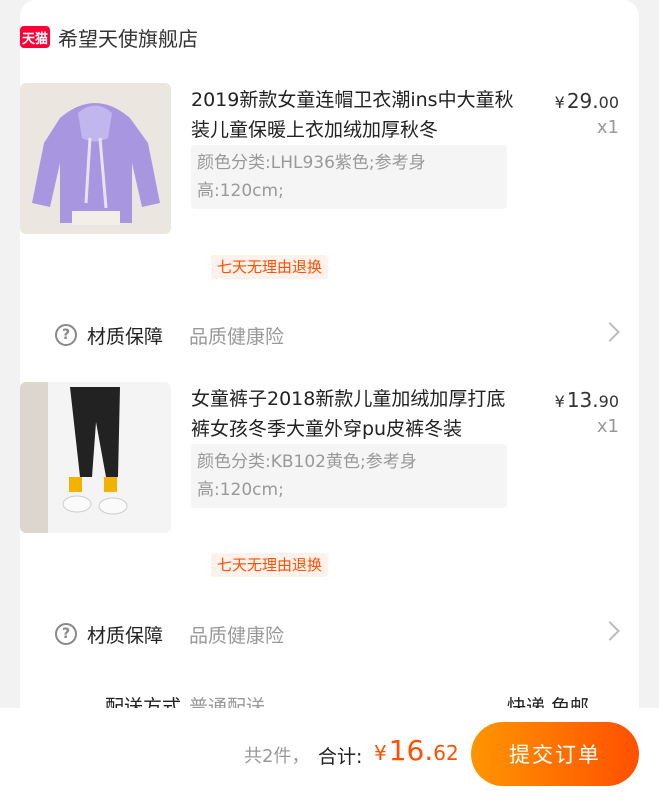 The width and height of the screenshot is (659, 800). Describe the element at coordinates (128, 38) in the screenshot. I see `shop-name: 希望天使旗舰店` at that location.